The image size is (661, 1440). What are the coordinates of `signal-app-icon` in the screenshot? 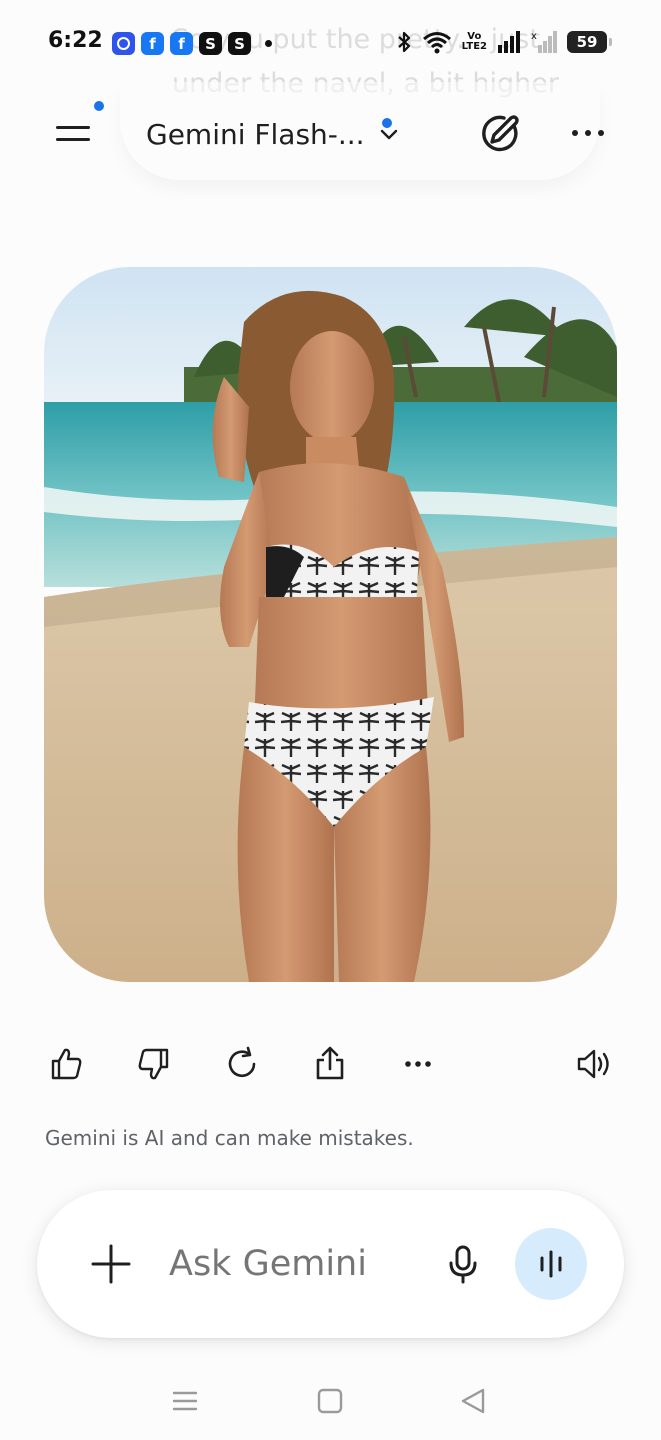 It's located at (123, 43).